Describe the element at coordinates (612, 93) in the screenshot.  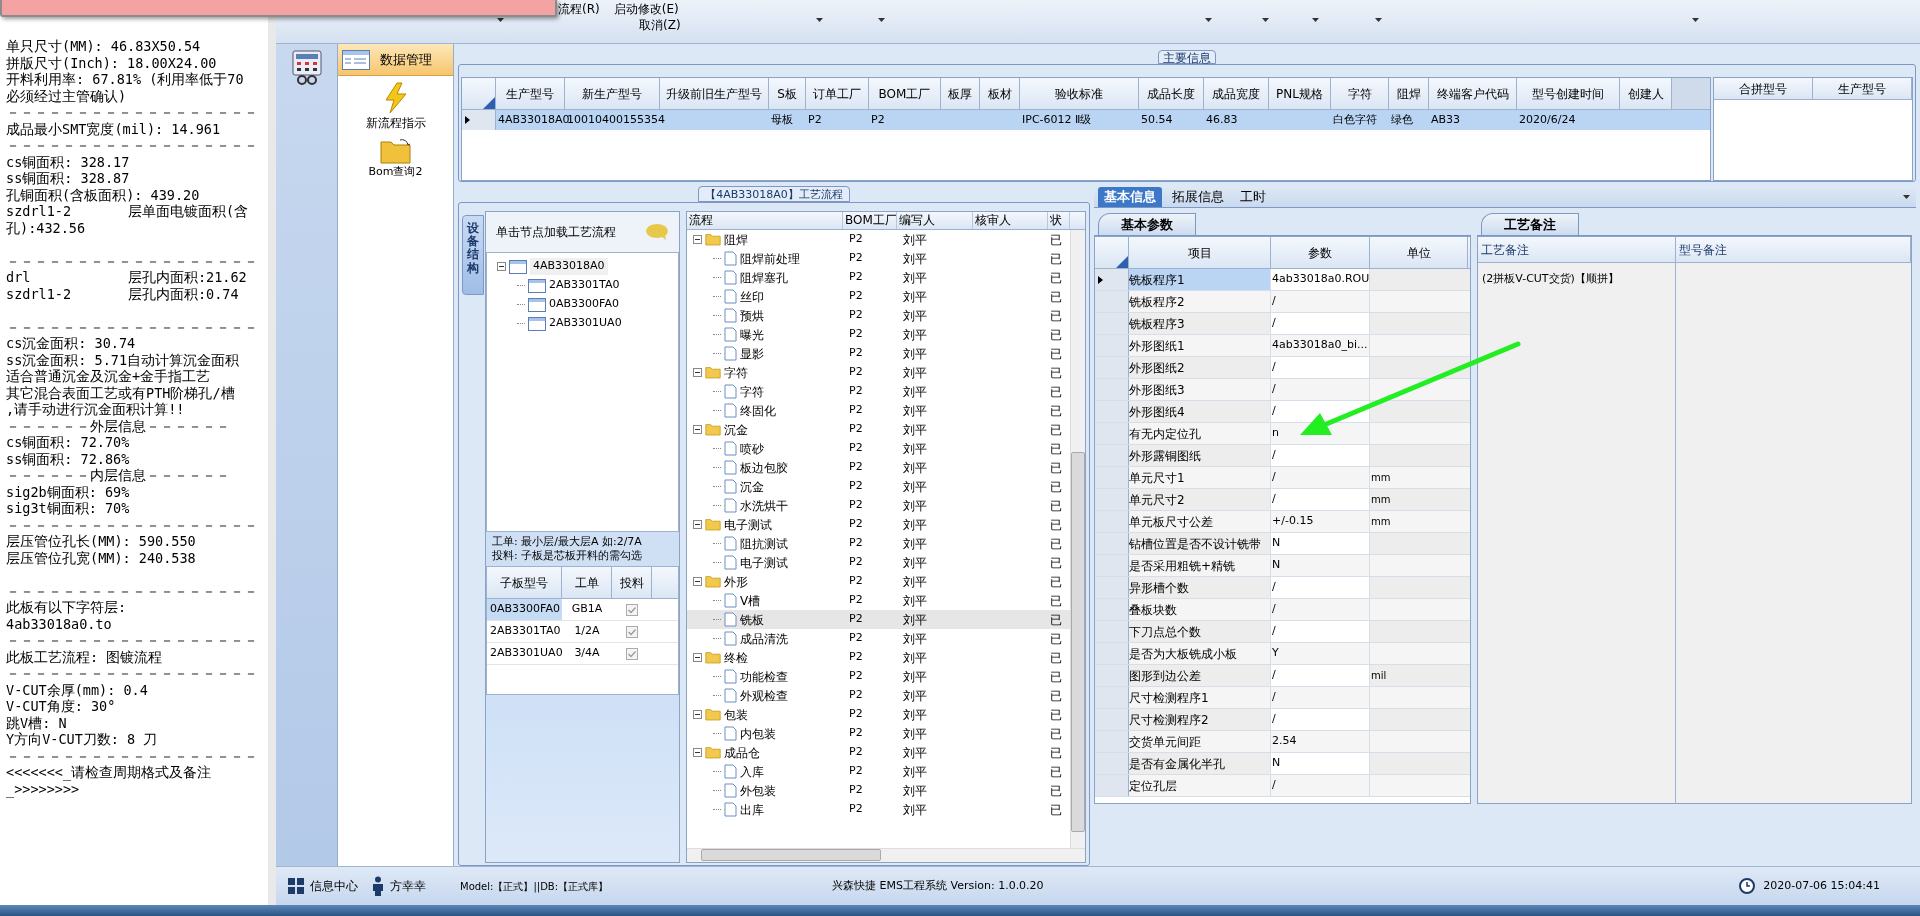
I see `column-header: 新生产型号` at that location.